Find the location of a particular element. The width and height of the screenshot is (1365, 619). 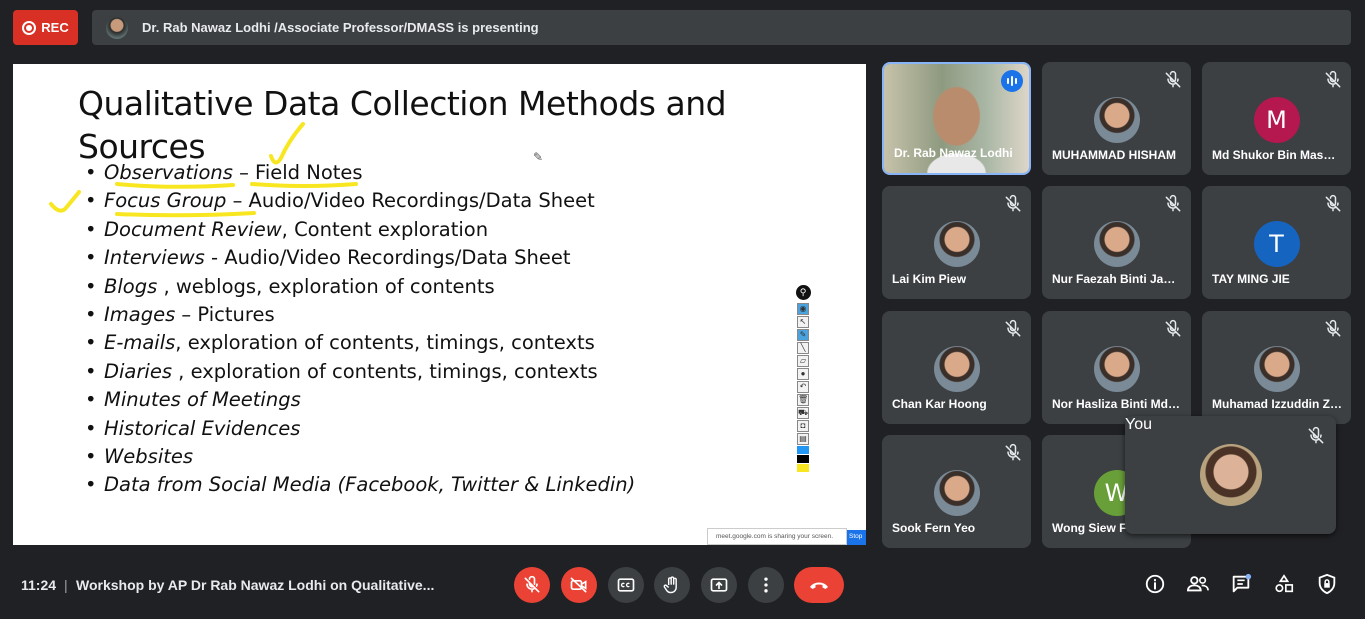

bullet-term: Observations is located at coordinates (168, 172).